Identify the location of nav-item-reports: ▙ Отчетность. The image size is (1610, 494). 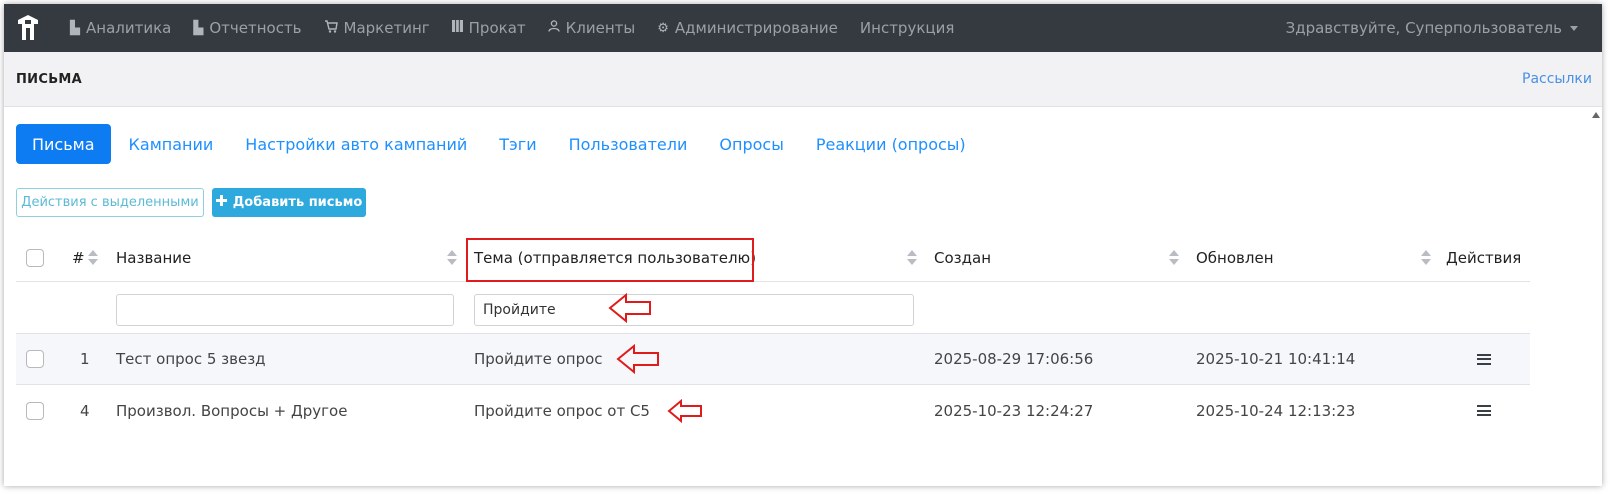
(247, 28).